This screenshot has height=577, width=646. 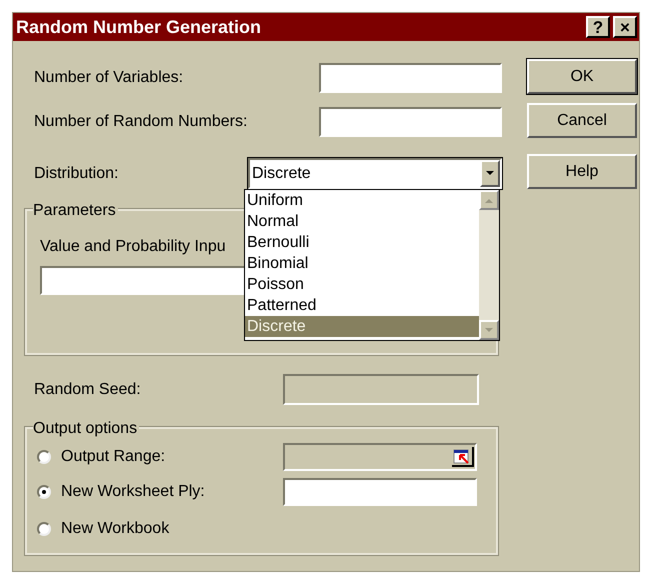 I want to click on dropdown-option: Poisson, so click(x=362, y=284).